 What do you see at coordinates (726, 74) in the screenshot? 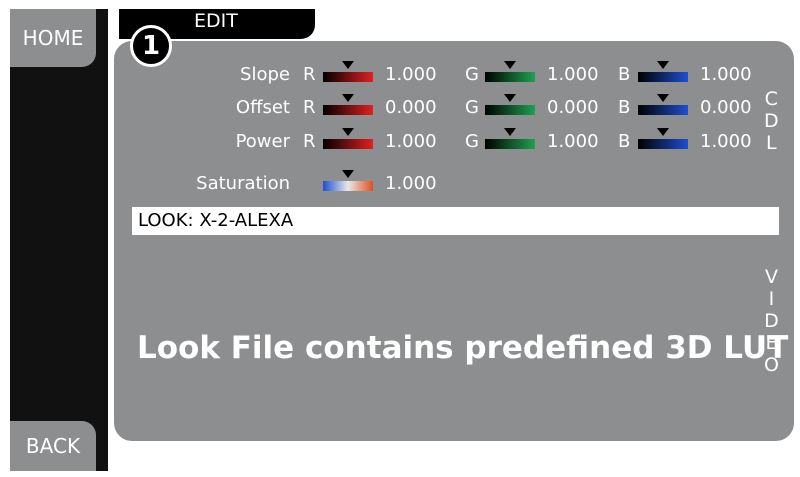
I see `slope-b-value: 1.000` at bounding box center [726, 74].